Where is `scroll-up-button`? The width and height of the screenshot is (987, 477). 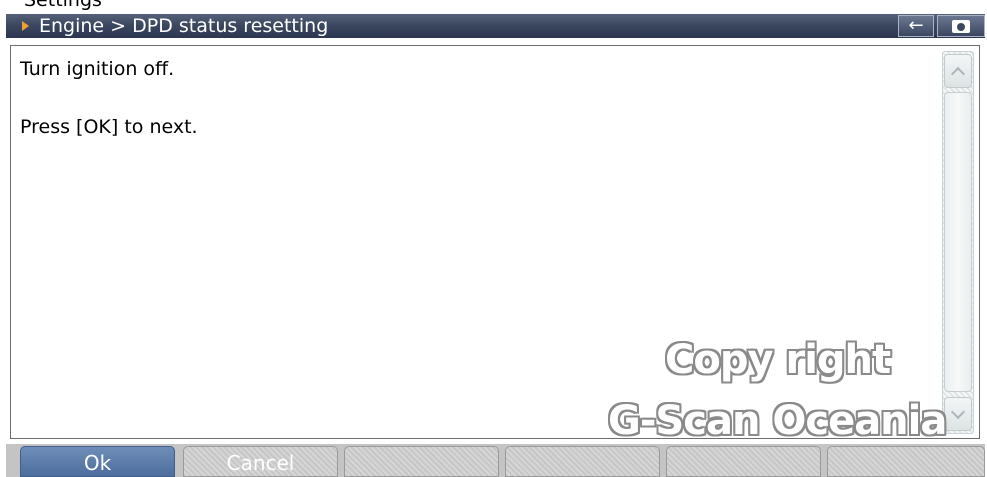 scroll-up-button is located at coordinates (958, 71).